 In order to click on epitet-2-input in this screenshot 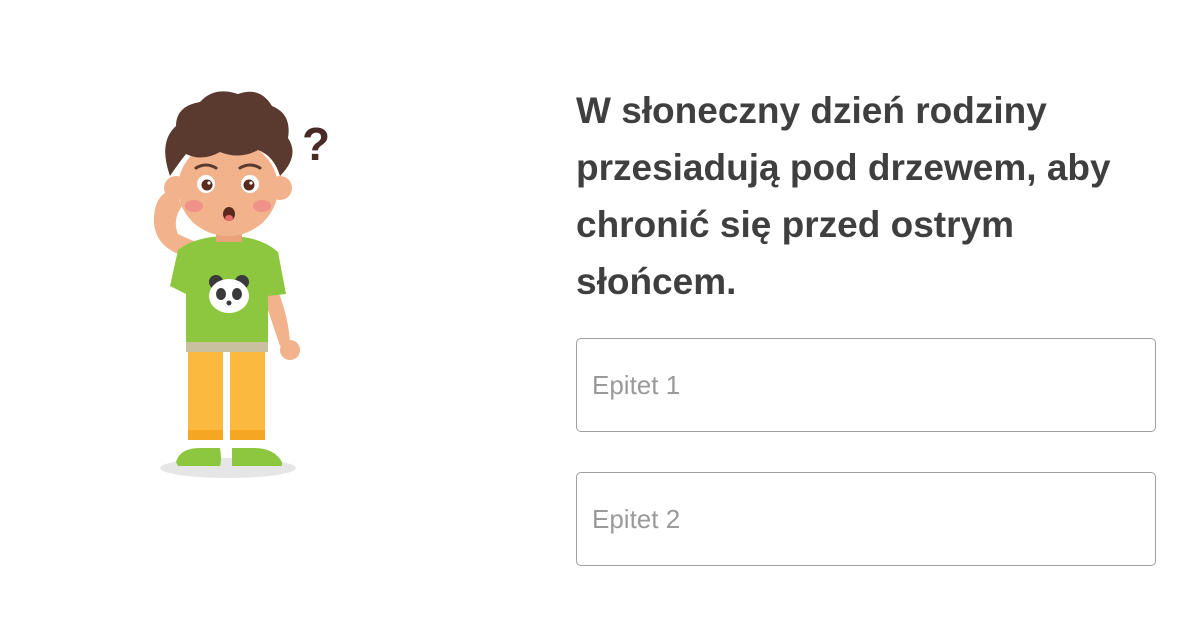, I will do `click(866, 519)`.